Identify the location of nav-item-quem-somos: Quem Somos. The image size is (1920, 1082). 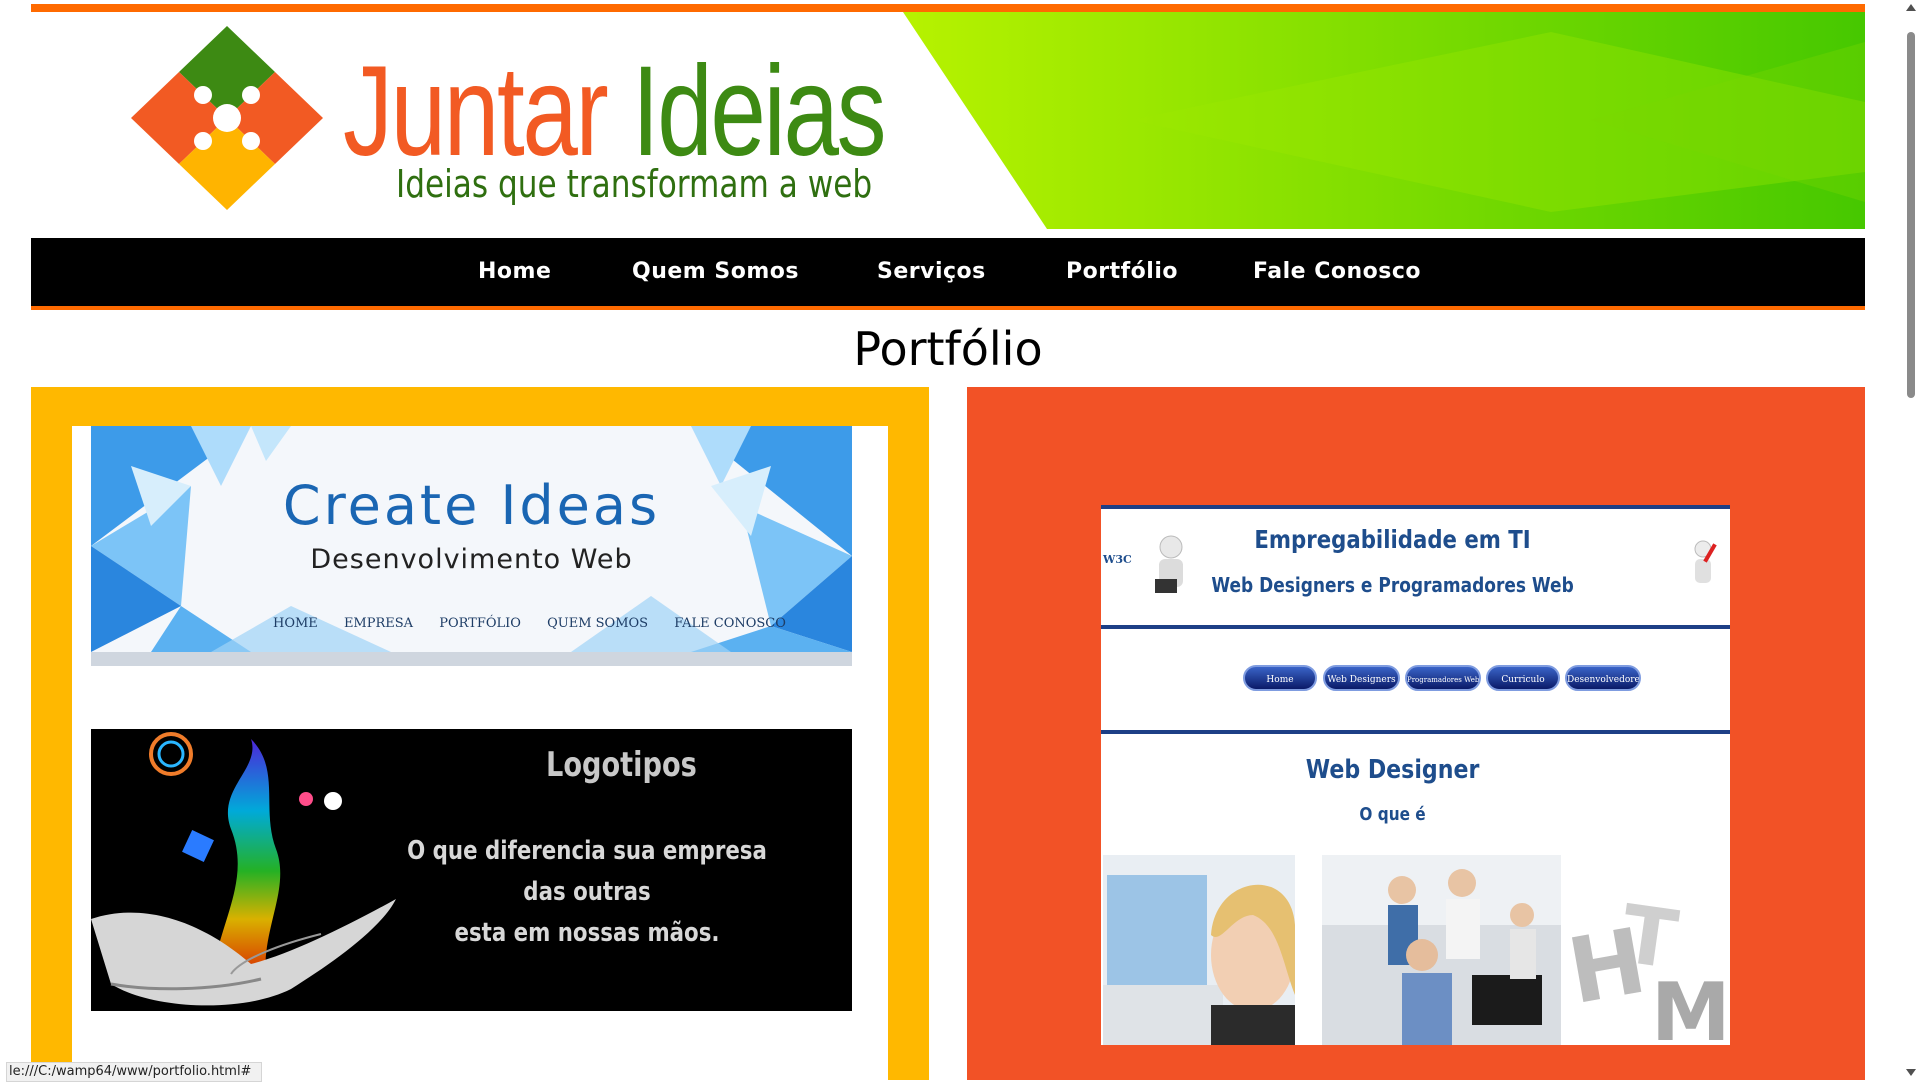
(715, 272).